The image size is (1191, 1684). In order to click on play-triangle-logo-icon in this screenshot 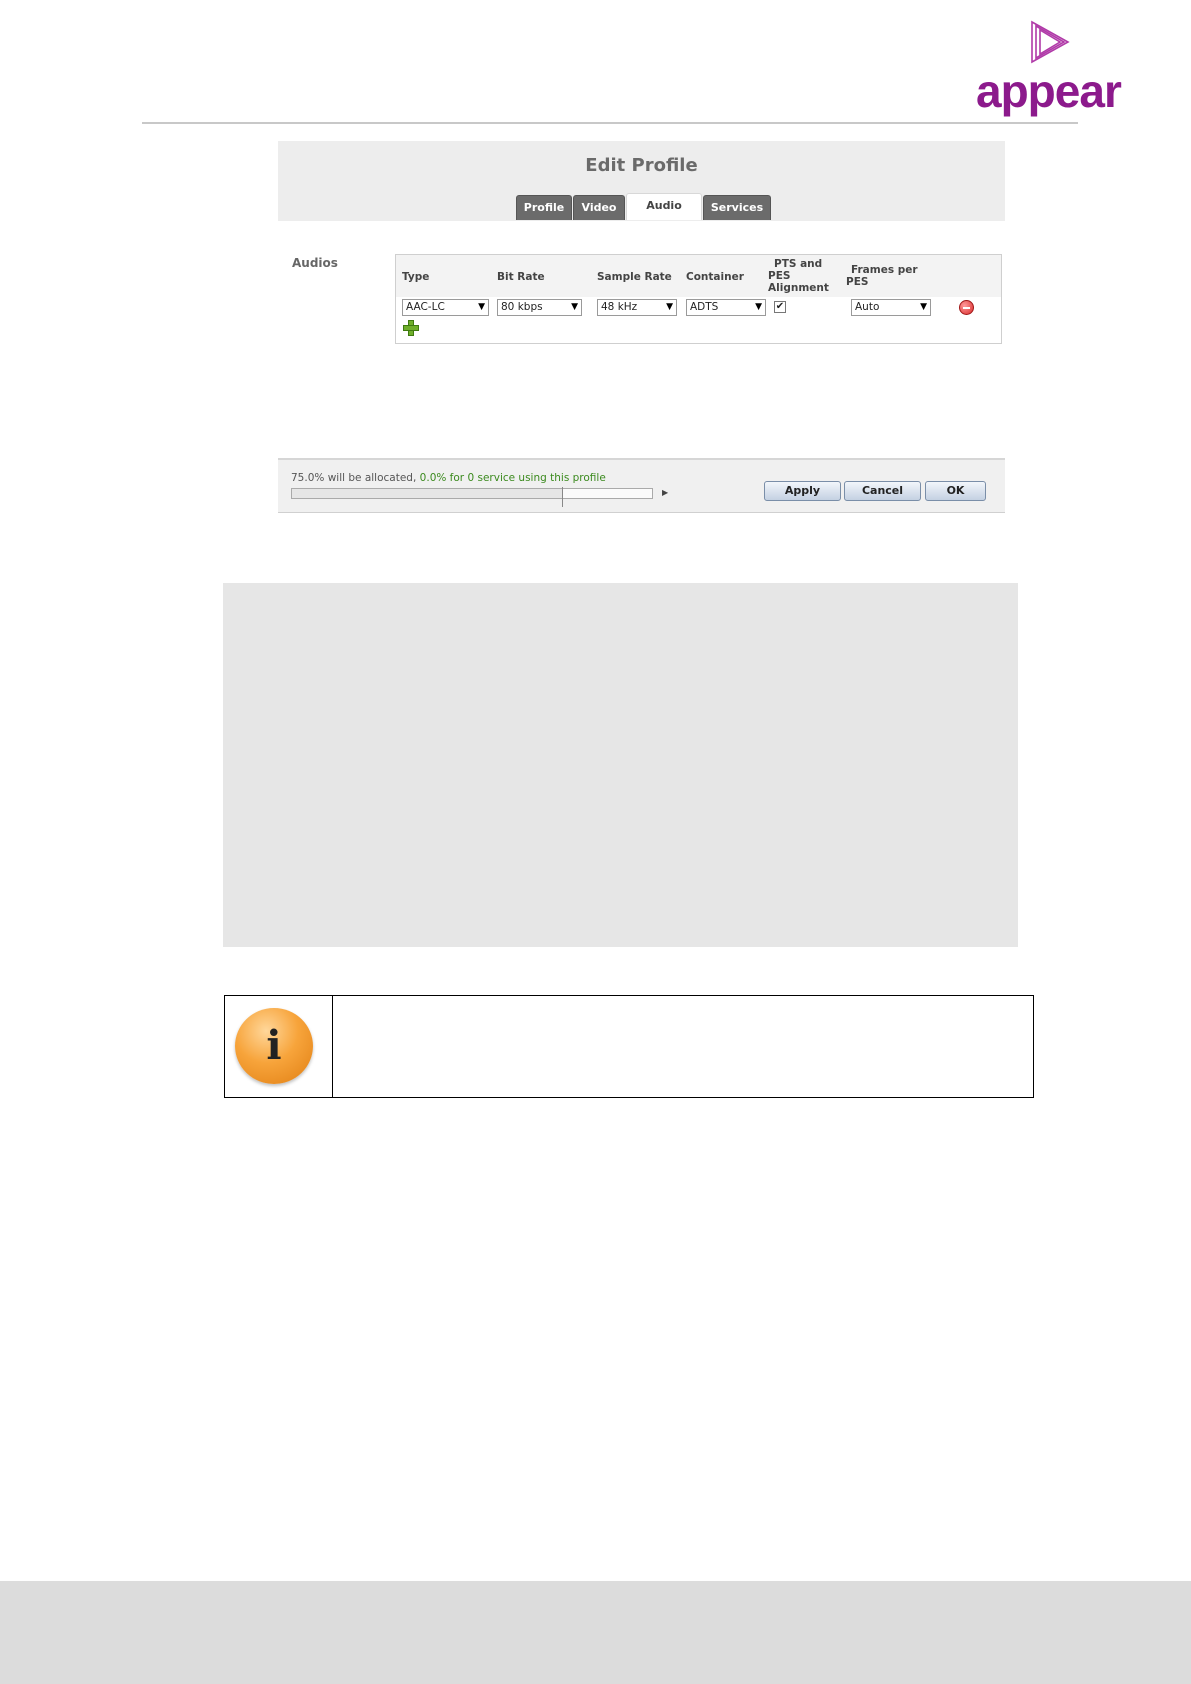, I will do `click(1050, 42)`.